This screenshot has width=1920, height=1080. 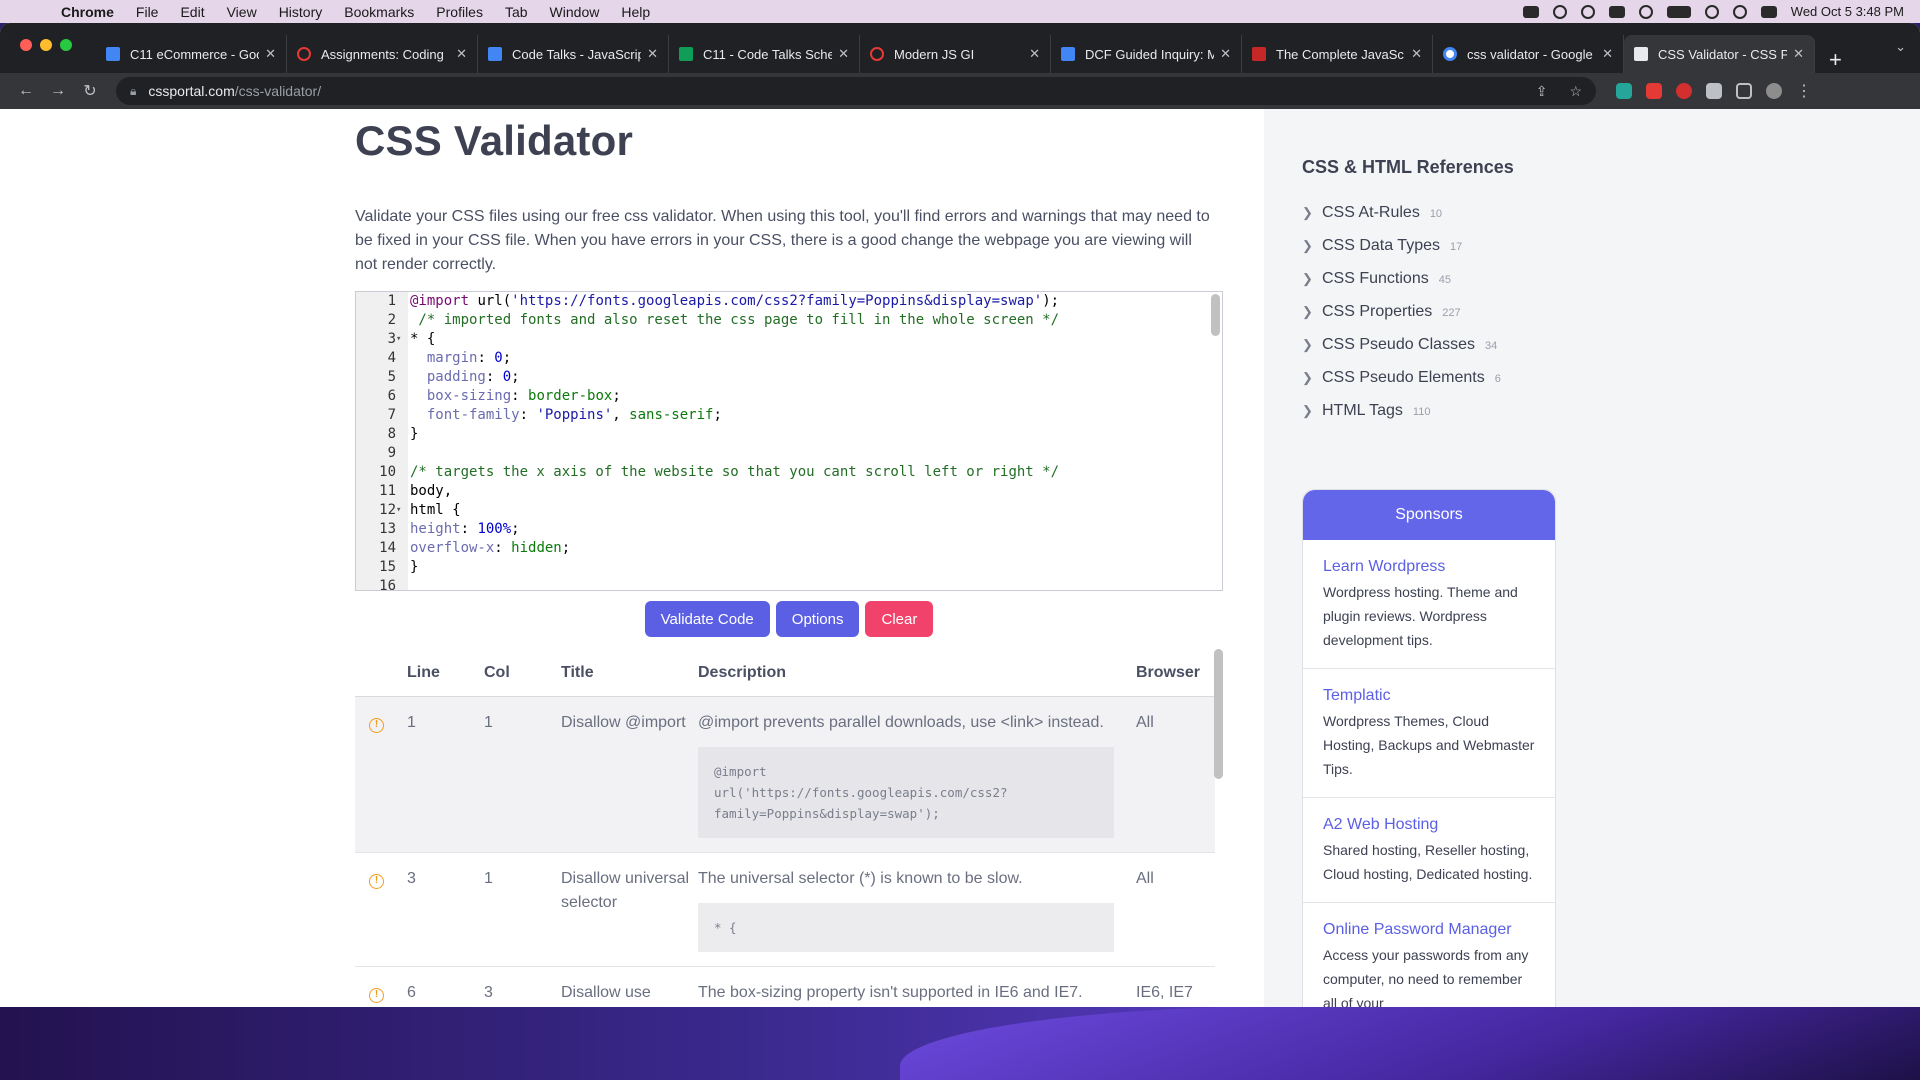 I want to click on battery-icon, so click(x=1678, y=11).